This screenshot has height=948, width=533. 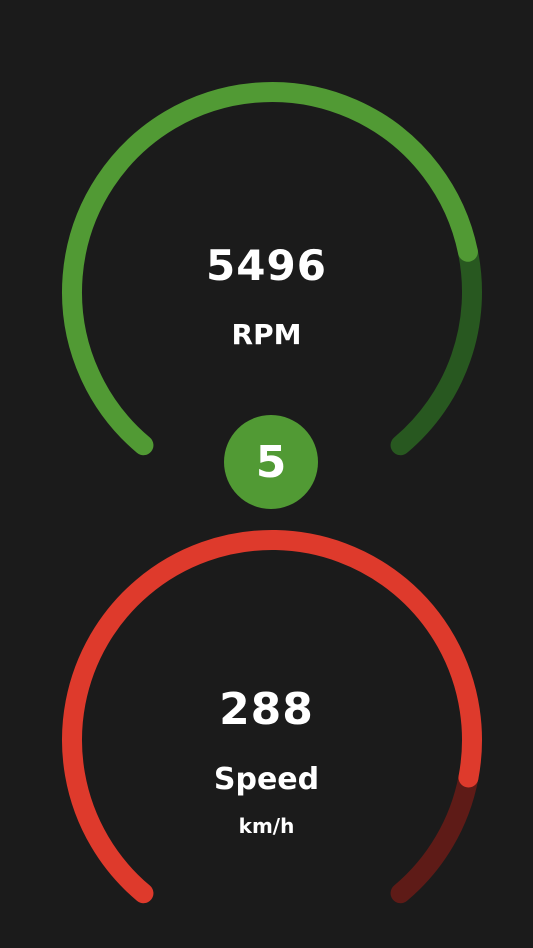 What do you see at coordinates (266, 265) in the screenshot?
I see `rpm-value: 5496` at bounding box center [266, 265].